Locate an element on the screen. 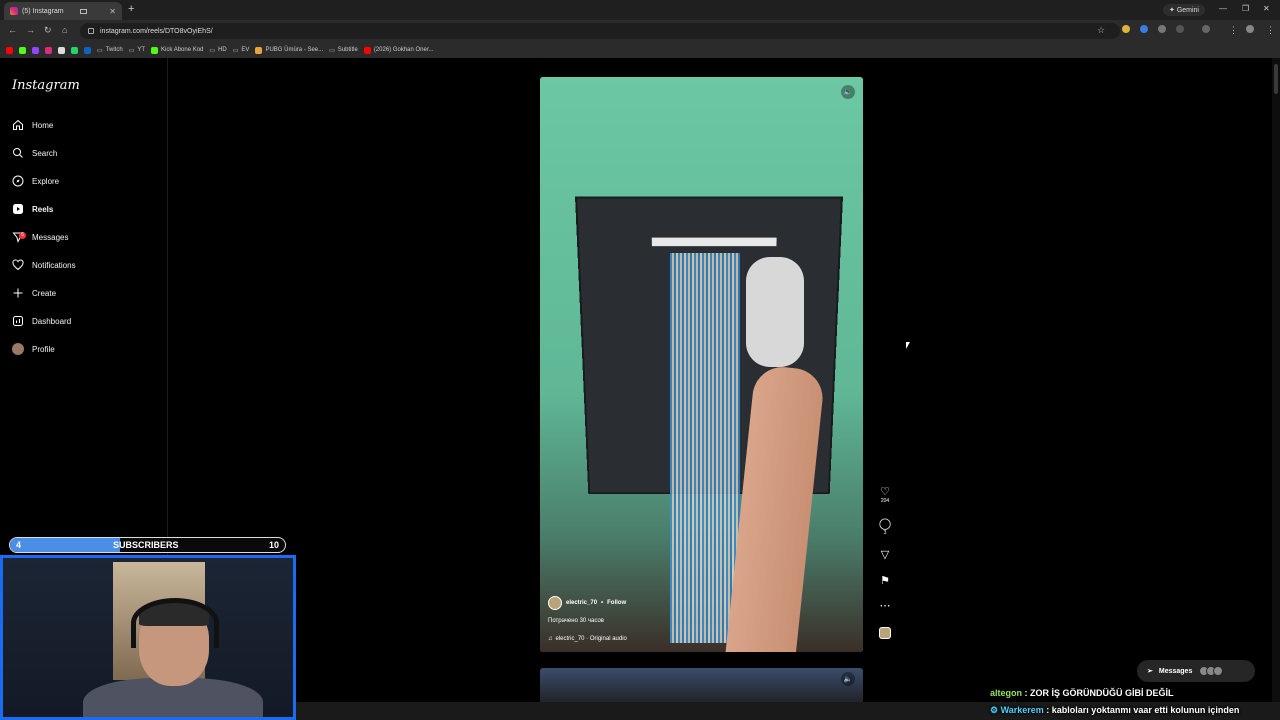 The image size is (1280, 720). sidebar-item-search: Search is located at coordinates (34, 153).